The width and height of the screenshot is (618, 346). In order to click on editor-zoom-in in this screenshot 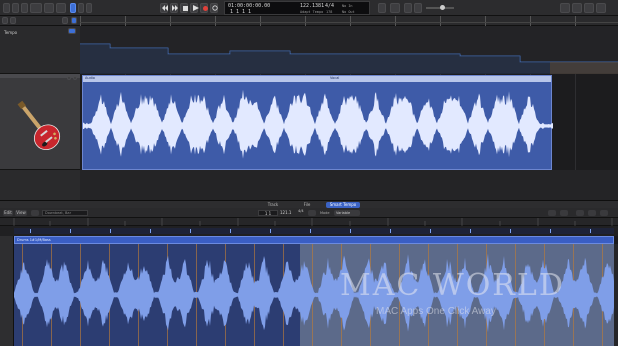, I will do `click(564, 213)`.